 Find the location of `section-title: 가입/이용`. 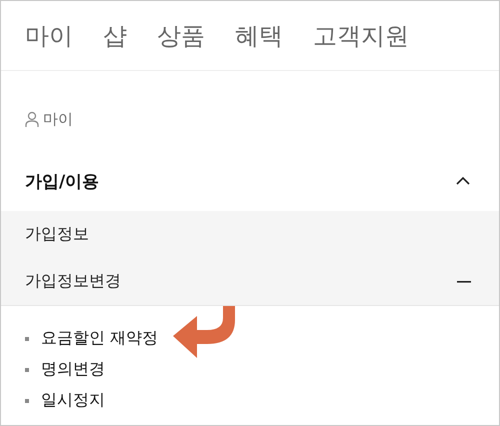

section-title: 가입/이용 is located at coordinates (62, 181).